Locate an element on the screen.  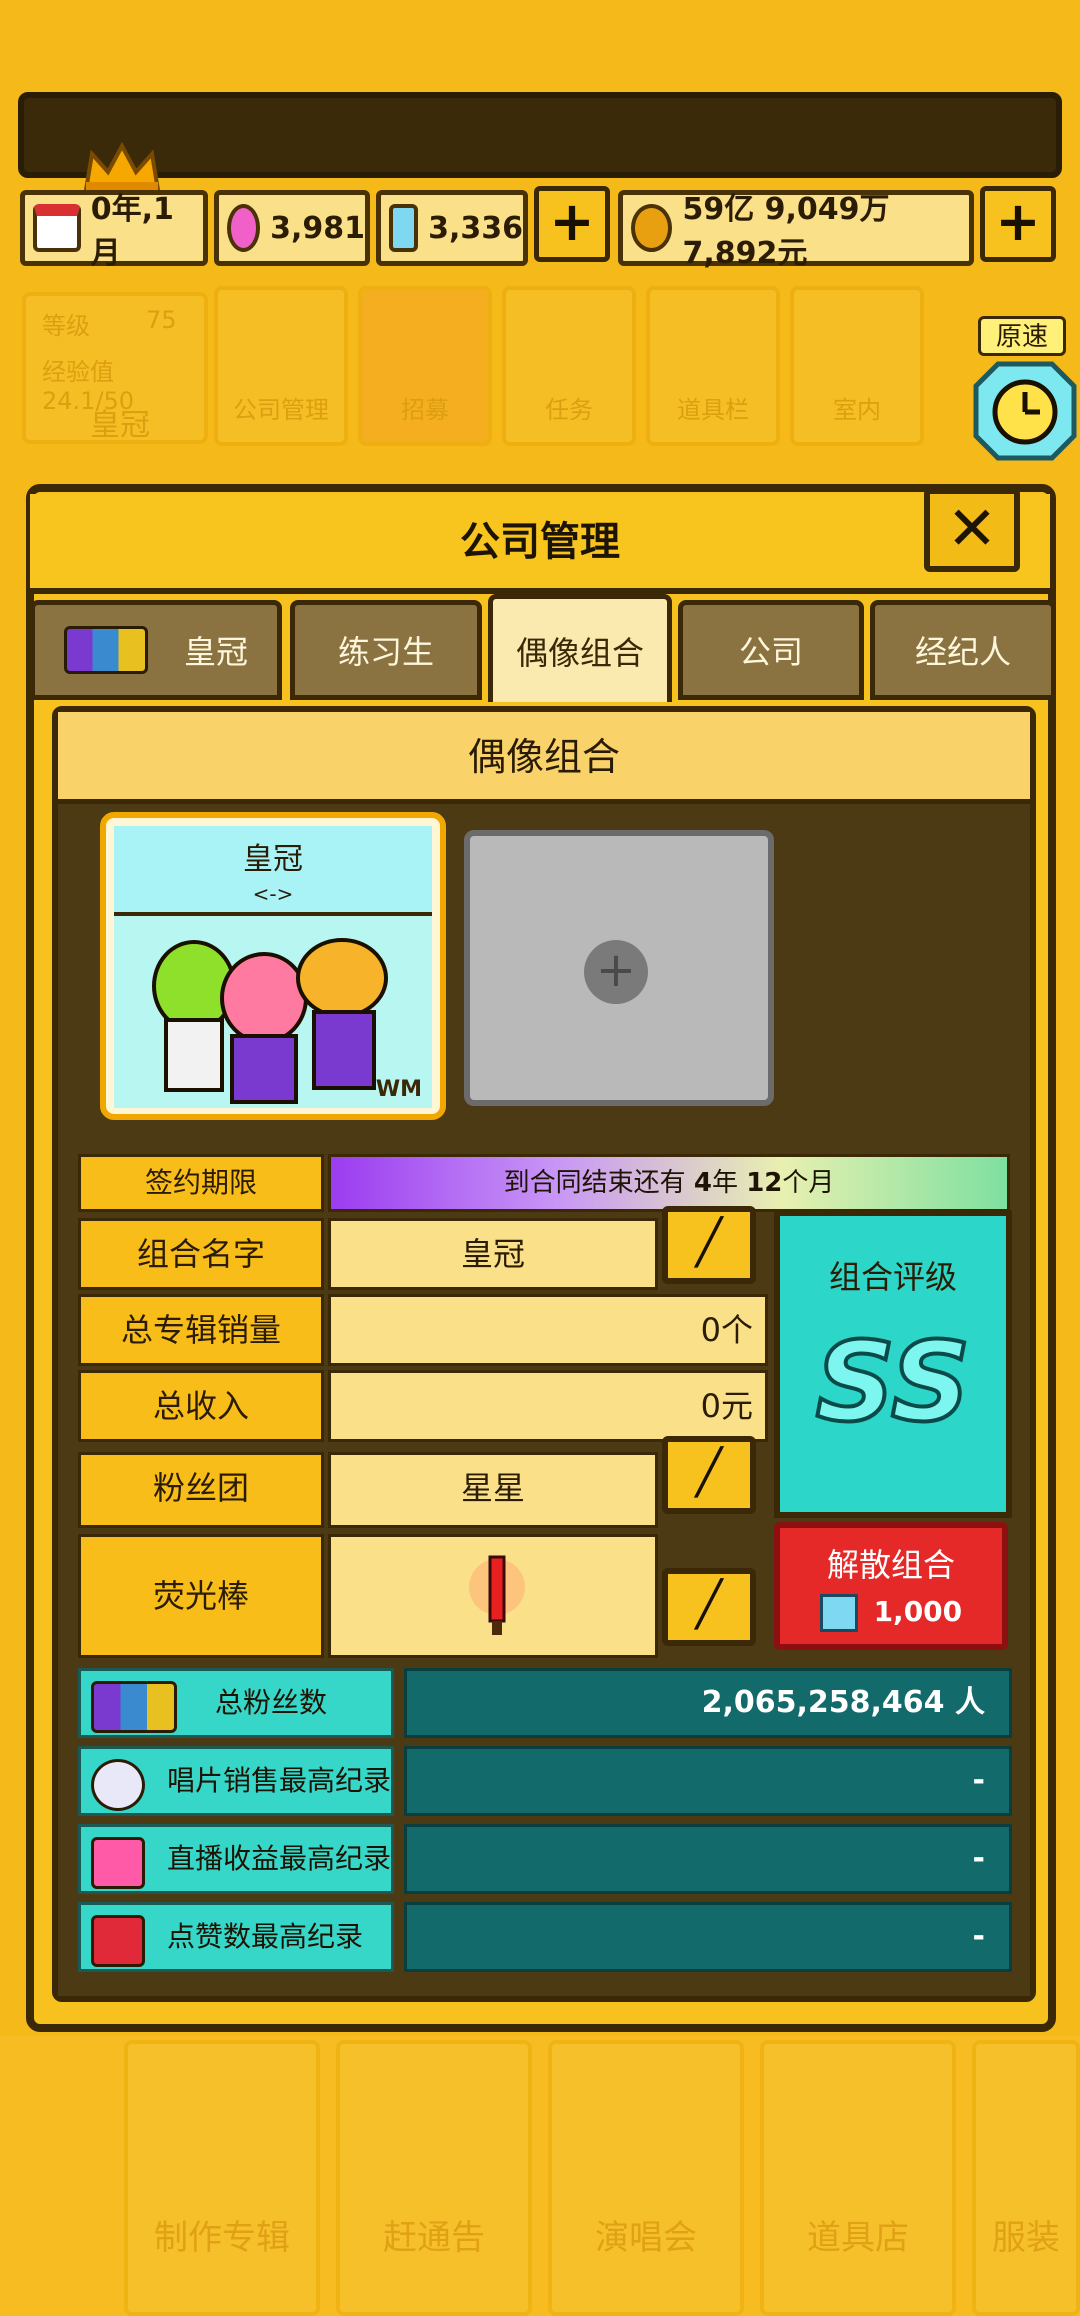
total-income-value: 0元 is located at coordinates (548, 1406).